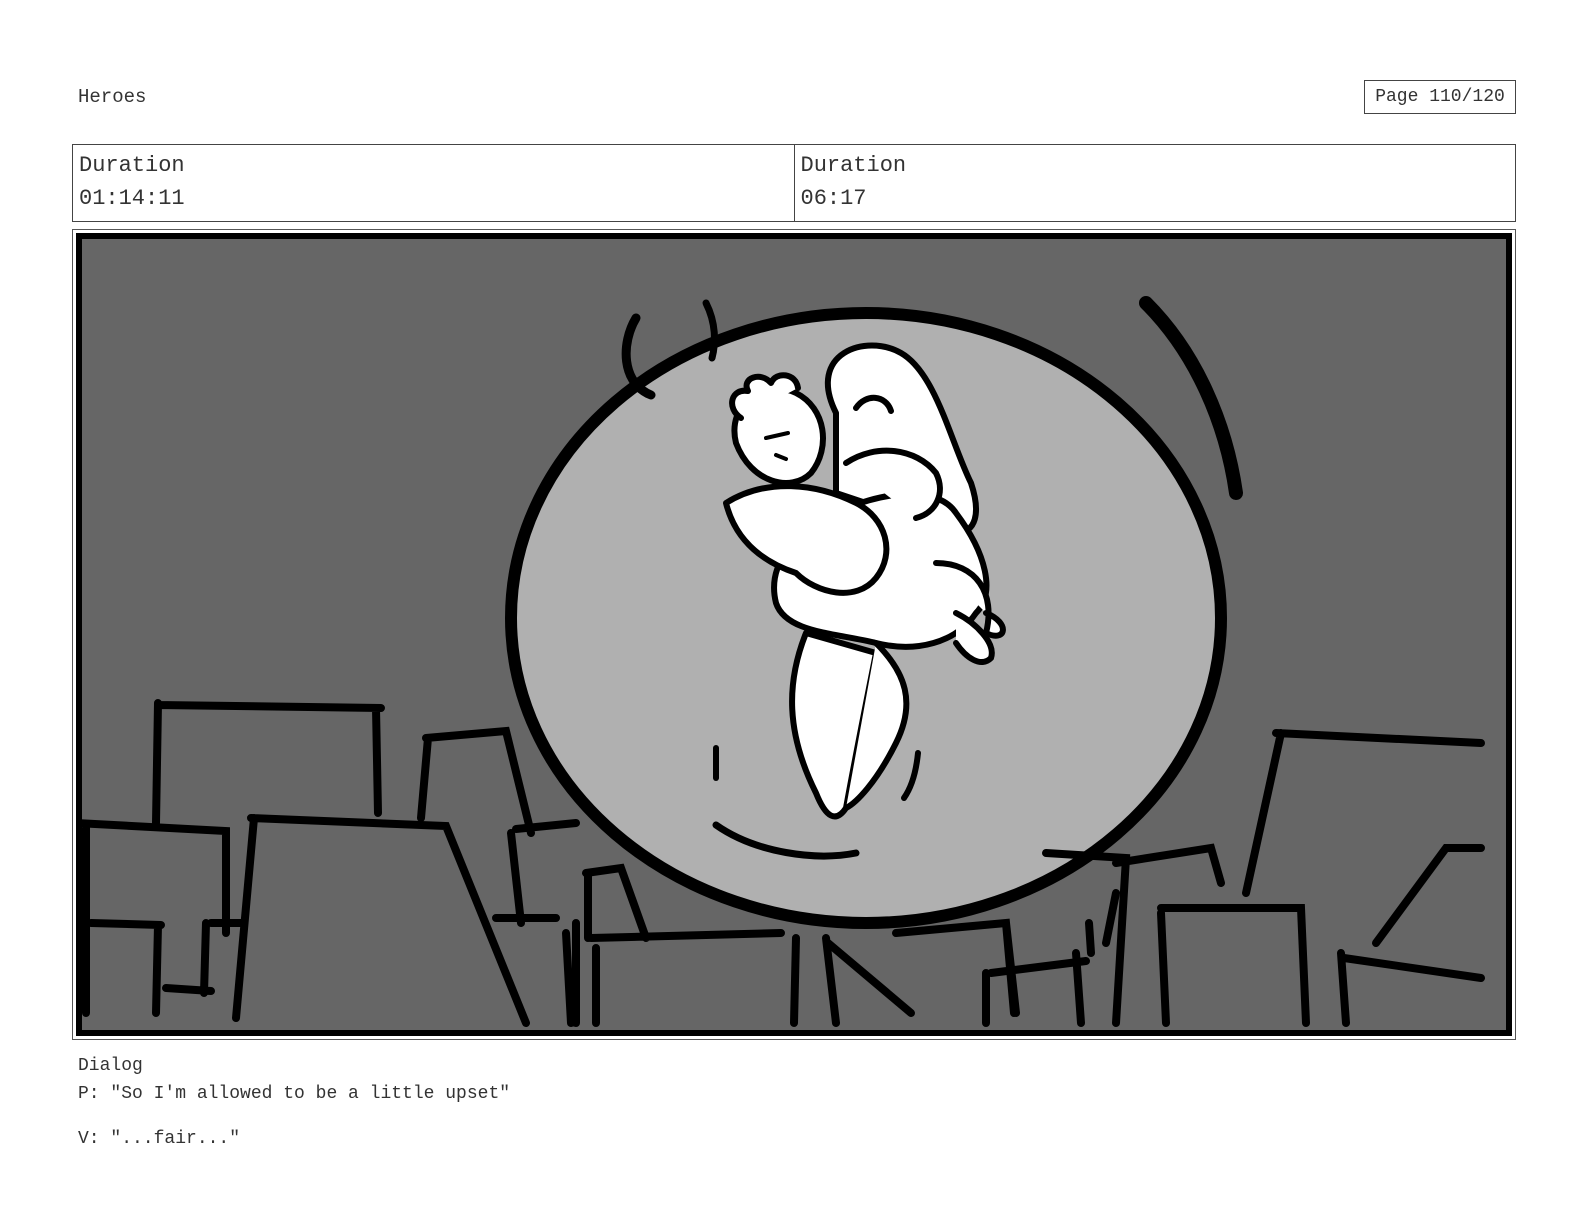 This screenshot has width=1584, height=1224. I want to click on duration-table: Duration 01:14:11 Duration 06:17, so click(794, 183).